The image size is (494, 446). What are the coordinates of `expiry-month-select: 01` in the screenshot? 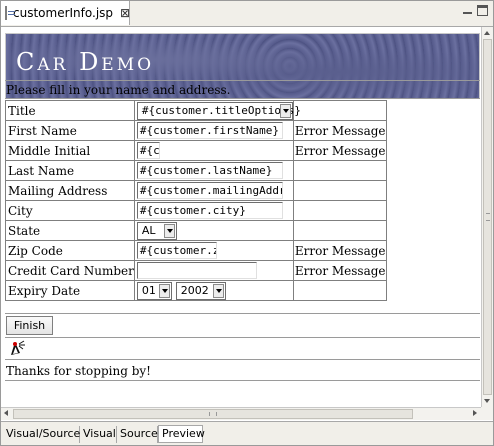 It's located at (154, 290).